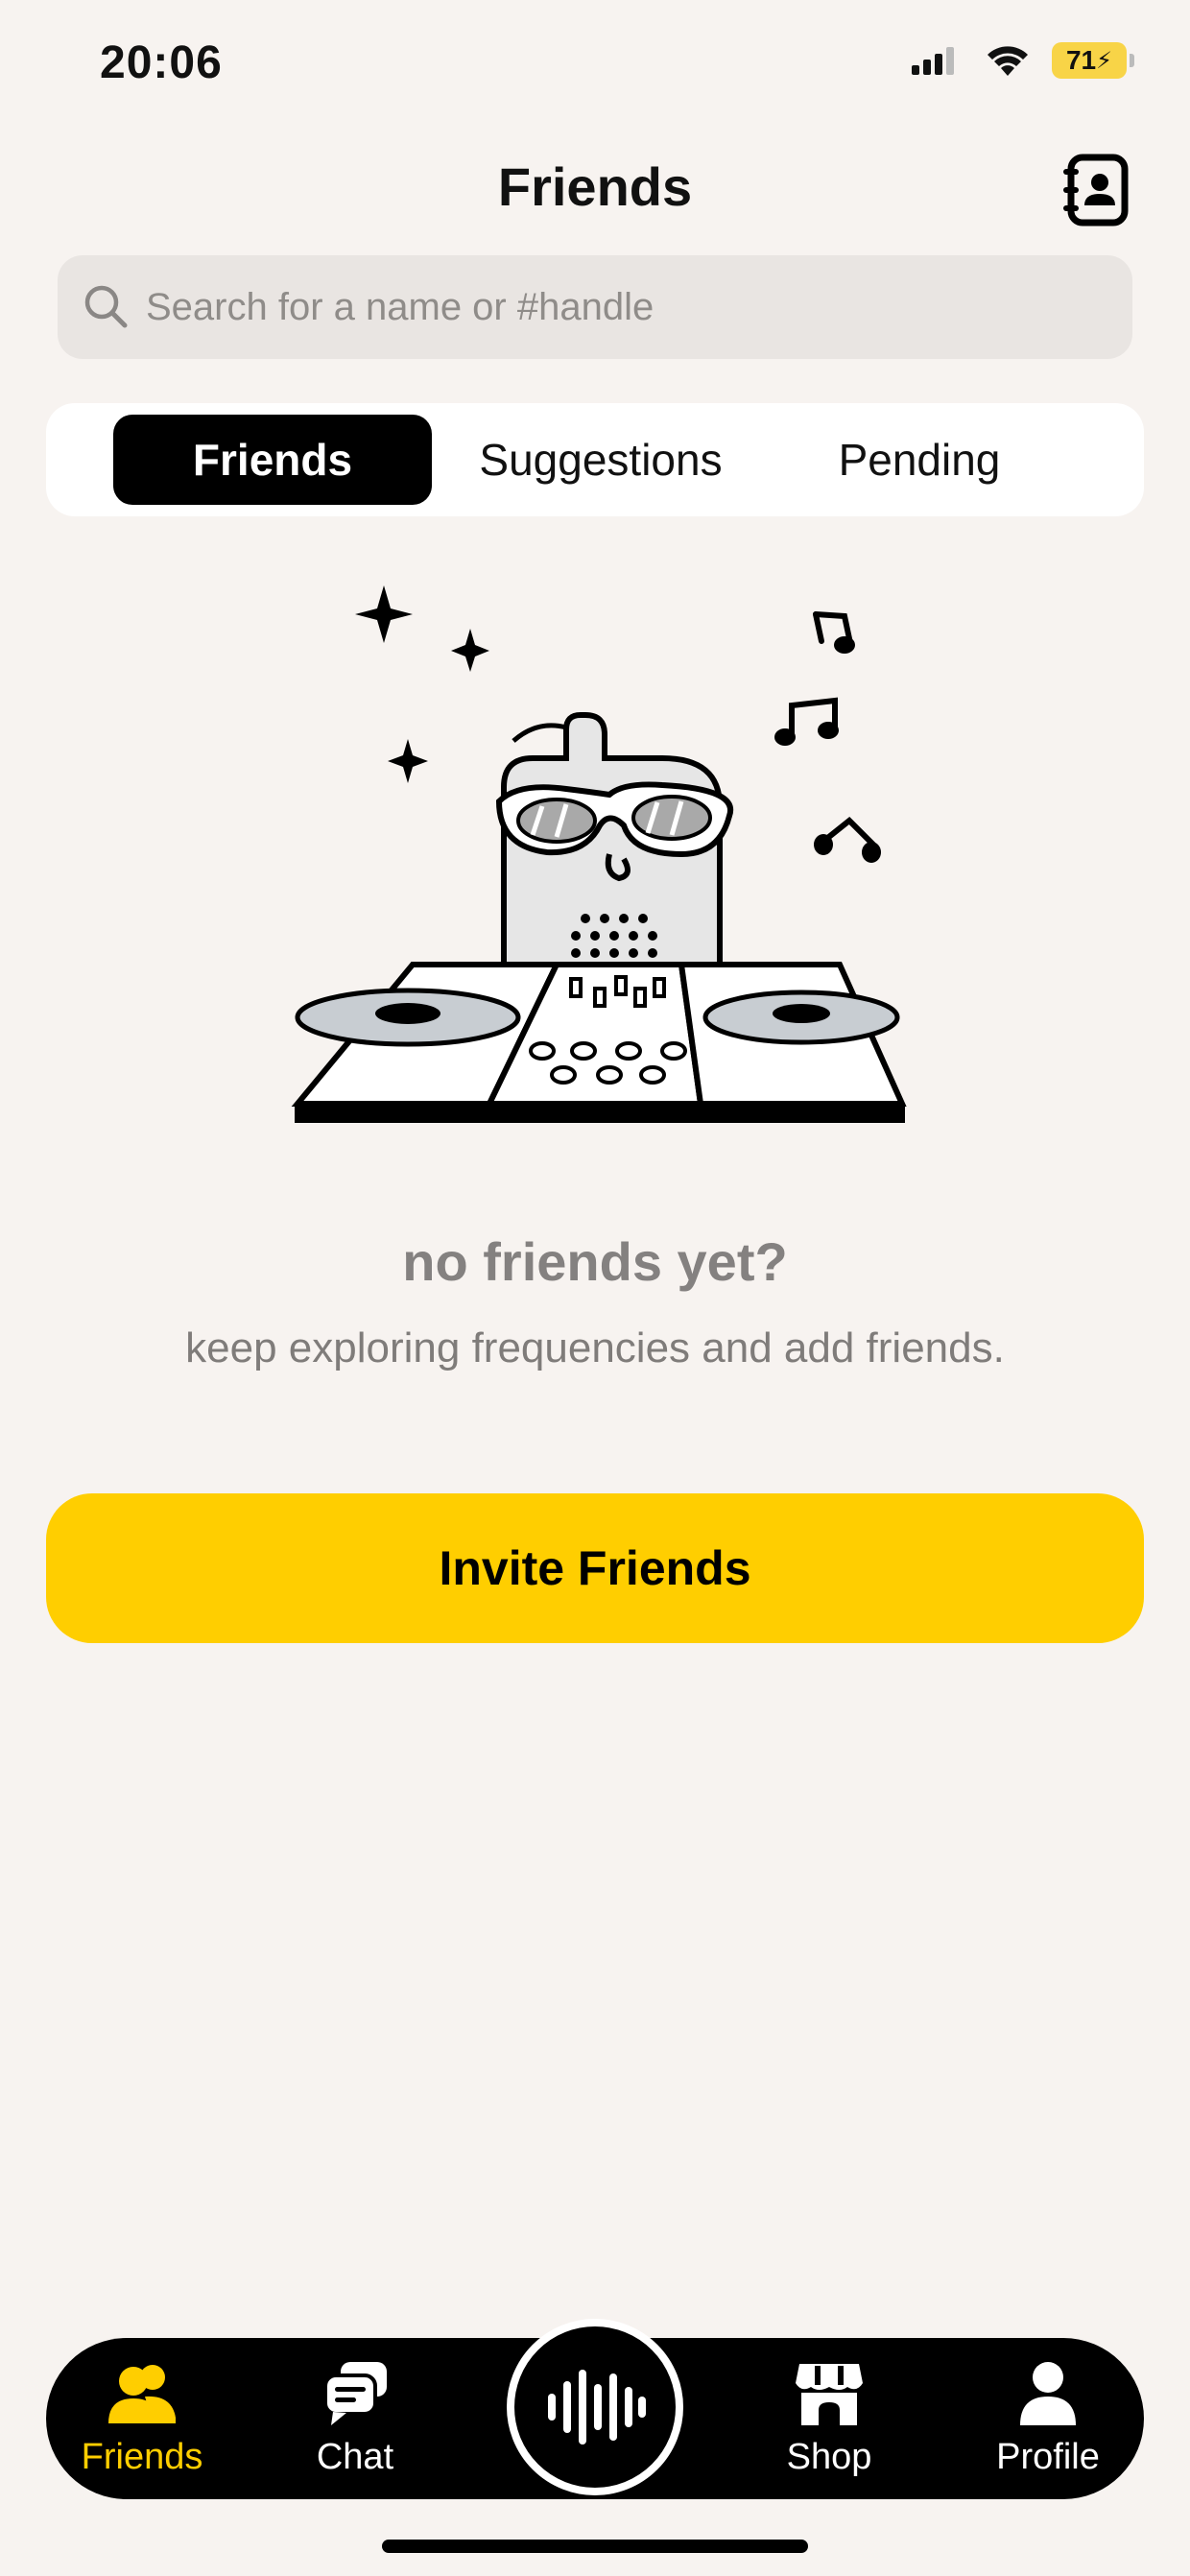 The height and width of the screenshot is (2576, 1190). I want to click on tab-suggestions: Suggestions, so click(600, 460).